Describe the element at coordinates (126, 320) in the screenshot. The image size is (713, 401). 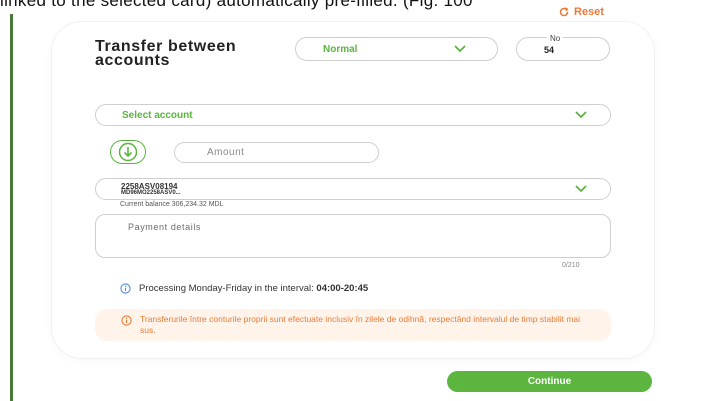
I see `warning-info-icon` at that location.